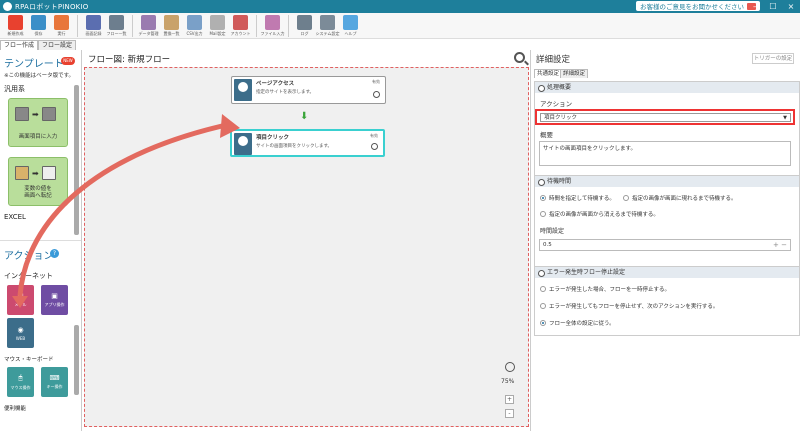 Image resolution: width=800 pixels, height=431 pixels. I want to click on list-icon, so click(116, 22).